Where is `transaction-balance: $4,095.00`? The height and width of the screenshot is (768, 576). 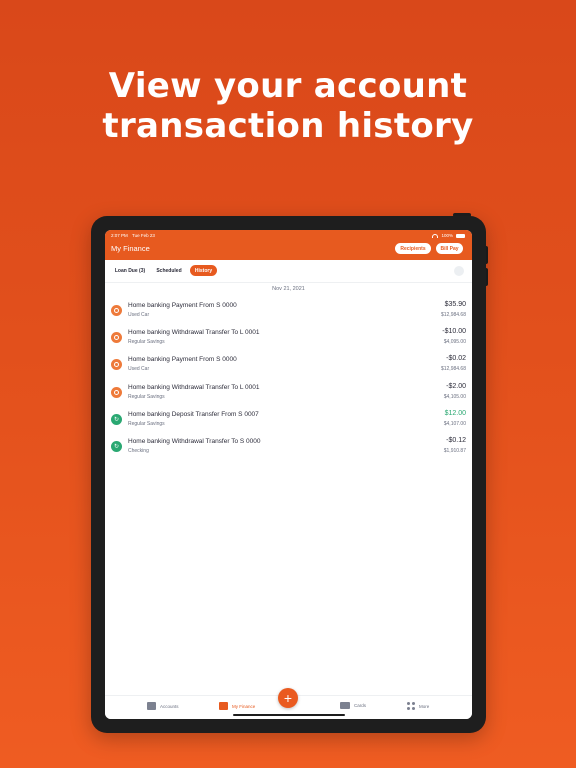
transaction-balance: $4,095.00 is located at coordinates (454, 342).